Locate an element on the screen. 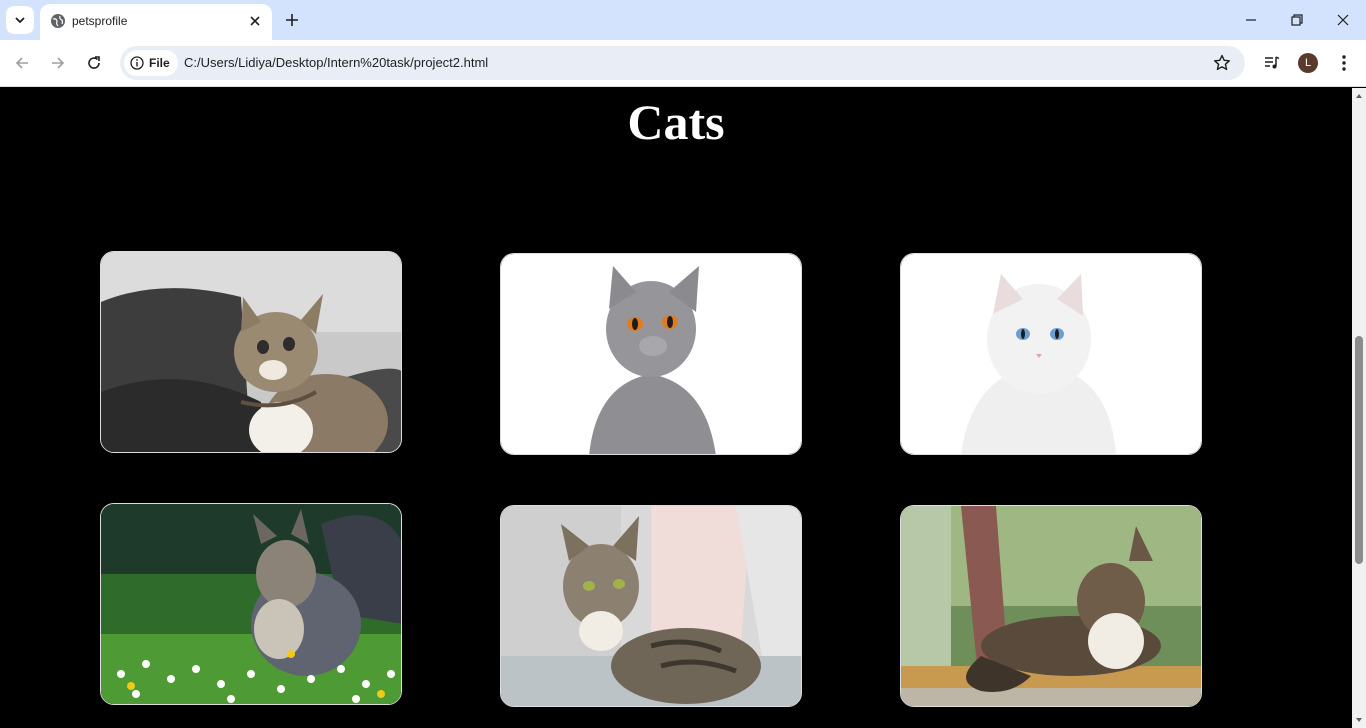 The height and width of the screenshot is (728, 1366). minimize-button is located at coordinates (1251, 20).